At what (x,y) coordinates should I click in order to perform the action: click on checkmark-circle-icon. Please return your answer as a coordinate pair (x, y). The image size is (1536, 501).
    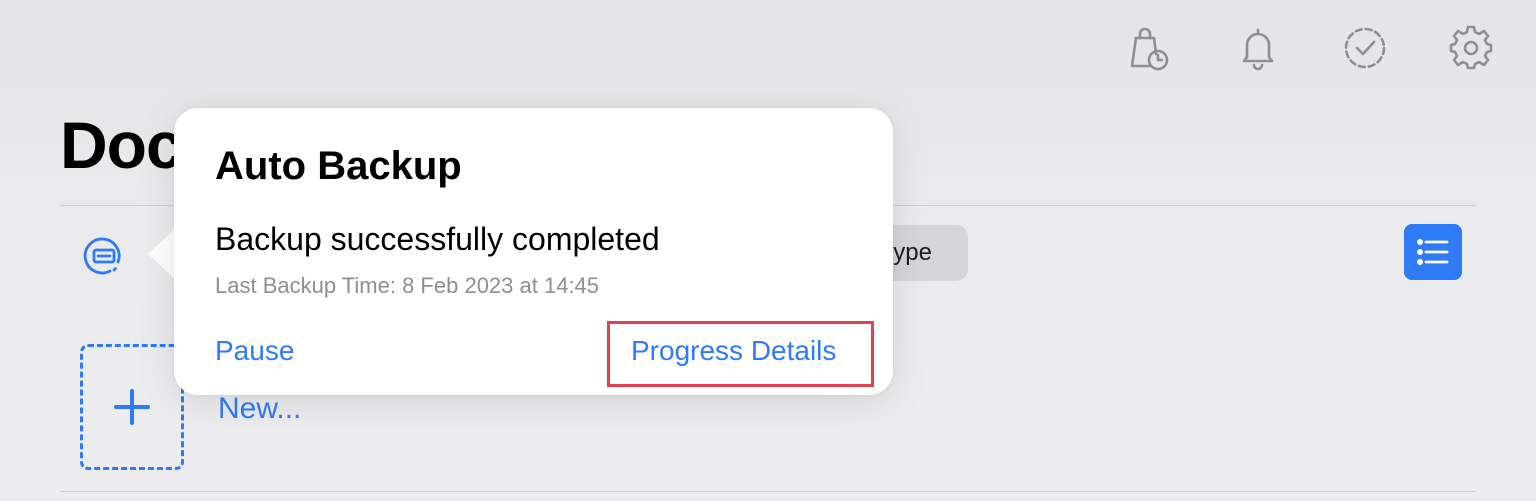
    Looking at the image, I should click on (1365, 48).